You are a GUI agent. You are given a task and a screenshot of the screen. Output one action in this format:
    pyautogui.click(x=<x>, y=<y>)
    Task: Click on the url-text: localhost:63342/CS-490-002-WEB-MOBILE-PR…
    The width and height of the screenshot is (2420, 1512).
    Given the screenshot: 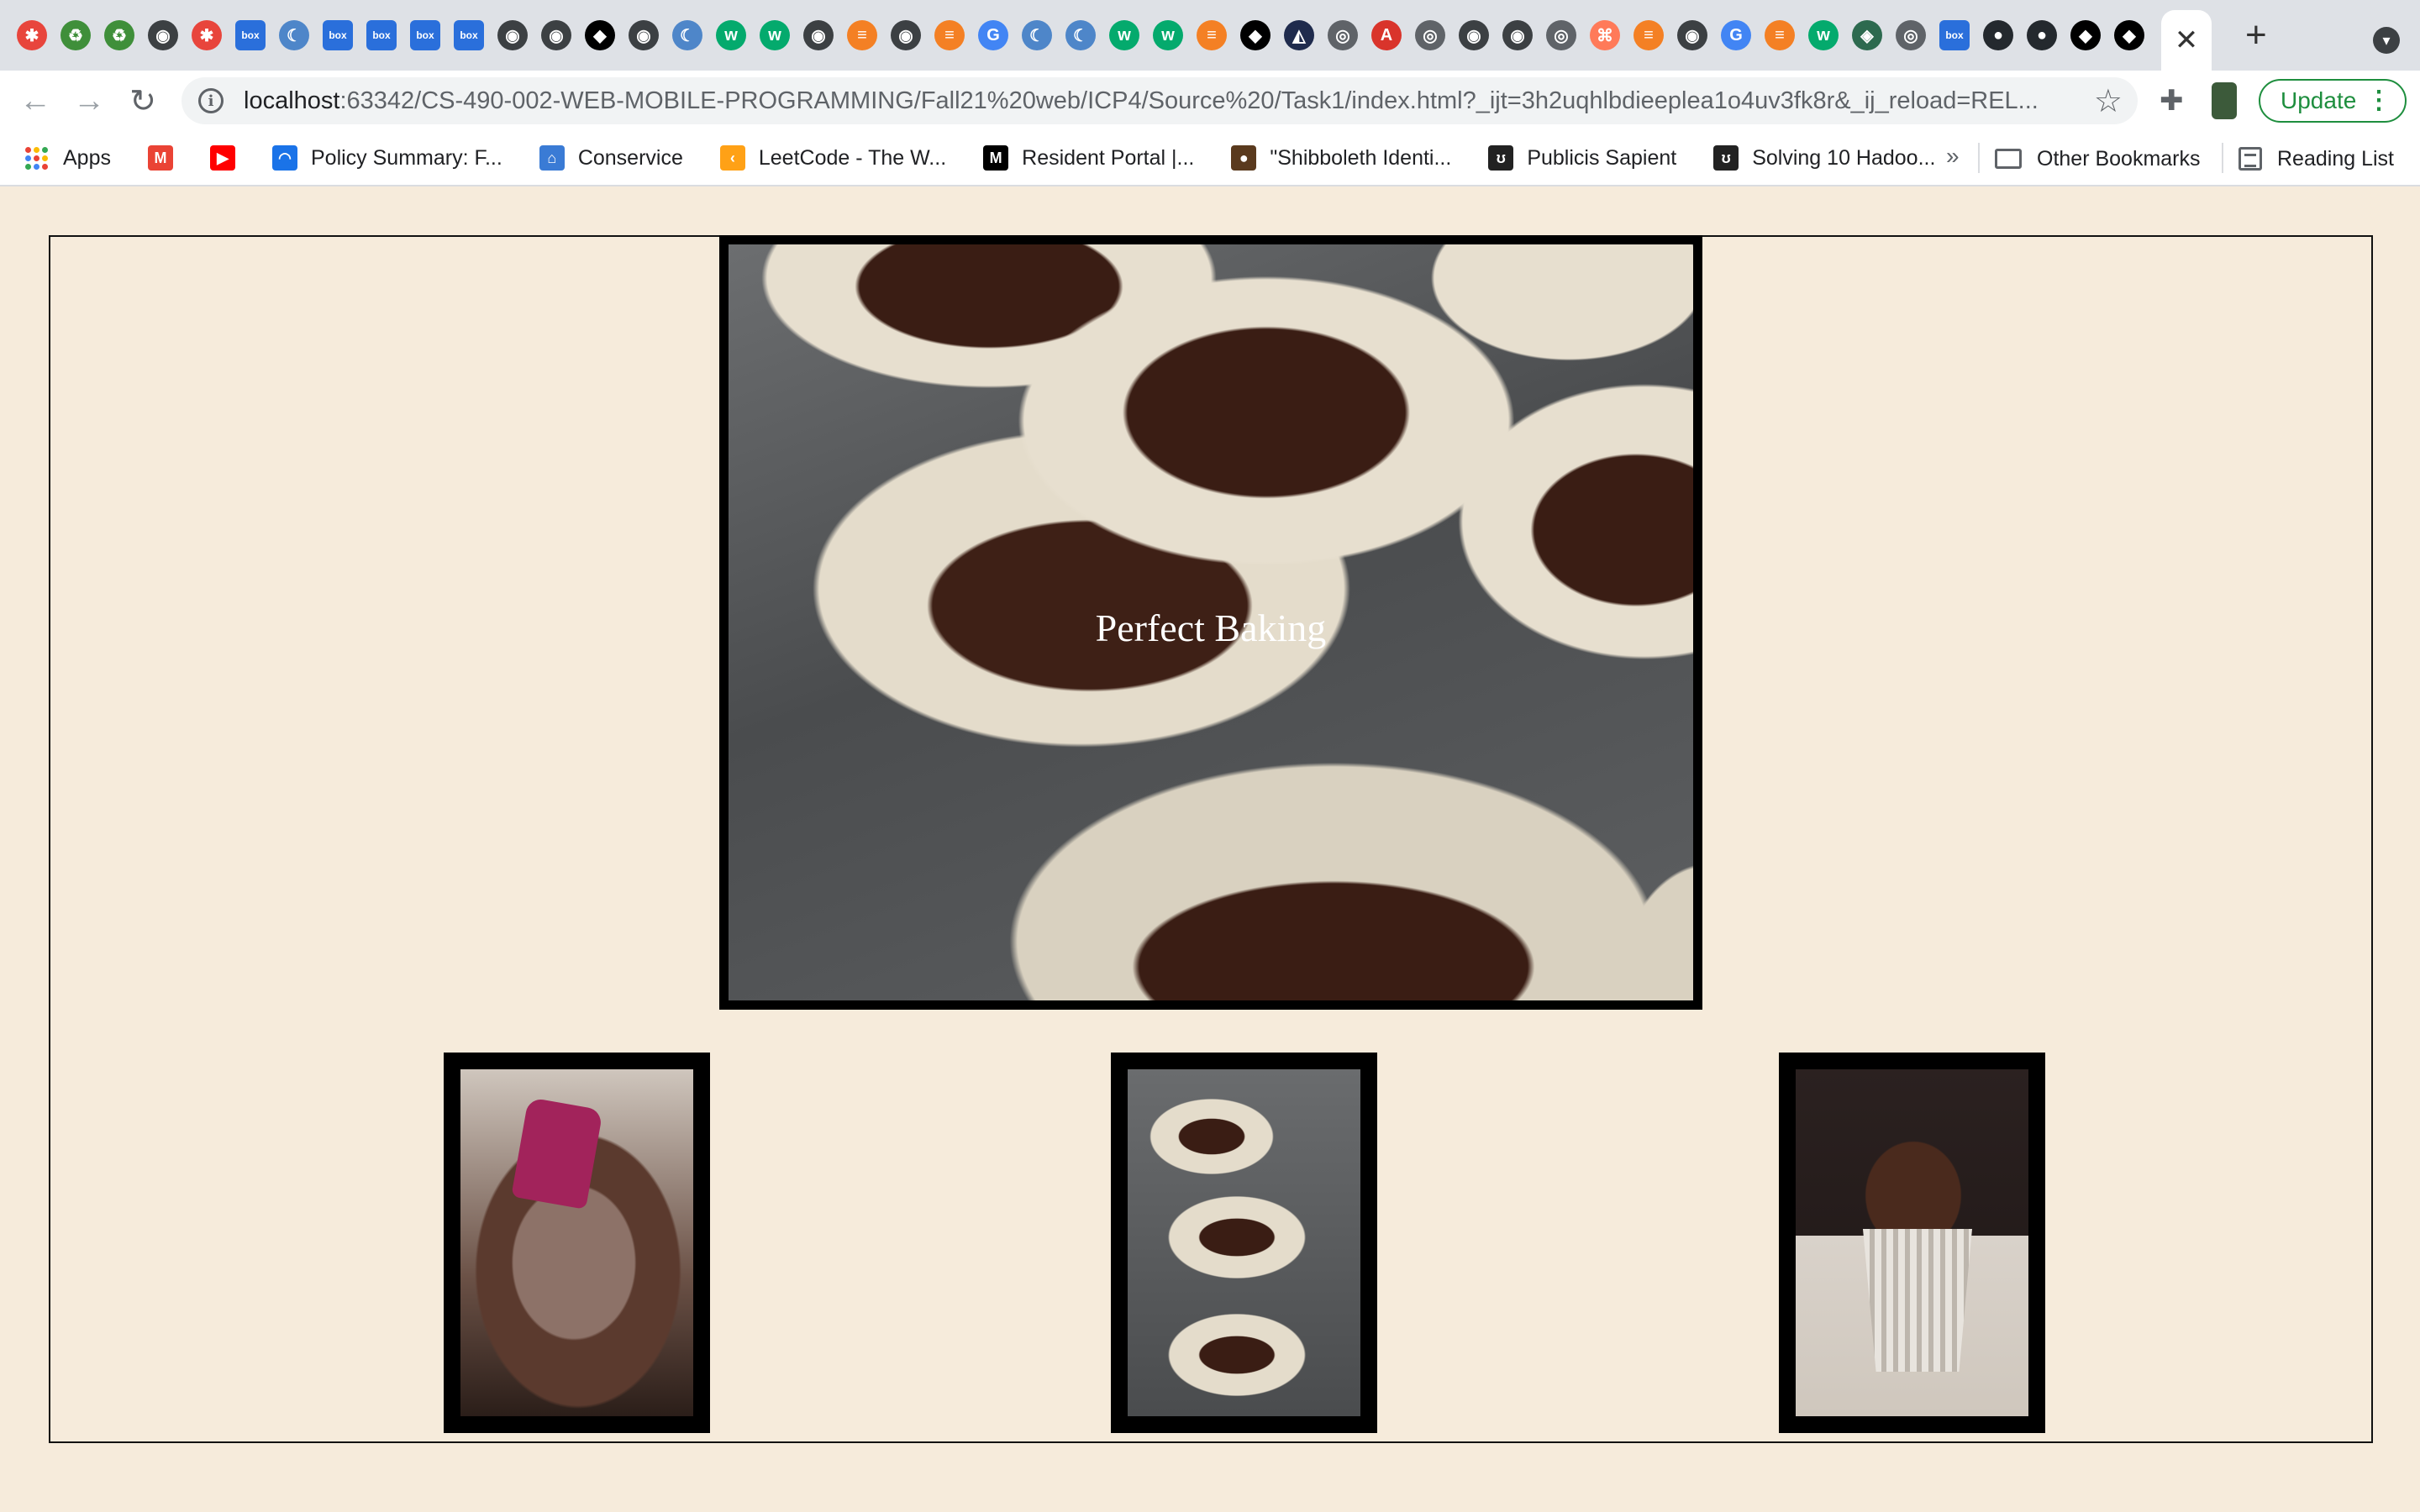 What is the action you would take?
    pyautogui.click(x=1159, y=101)
    